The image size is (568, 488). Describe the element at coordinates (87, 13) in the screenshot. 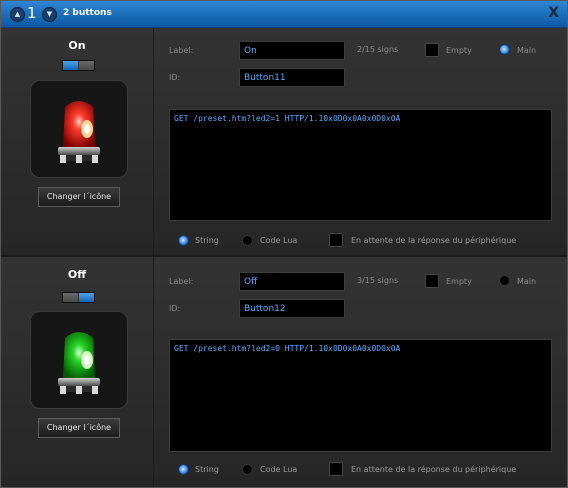

I see `dialog-title: 2 buttons` at that location.